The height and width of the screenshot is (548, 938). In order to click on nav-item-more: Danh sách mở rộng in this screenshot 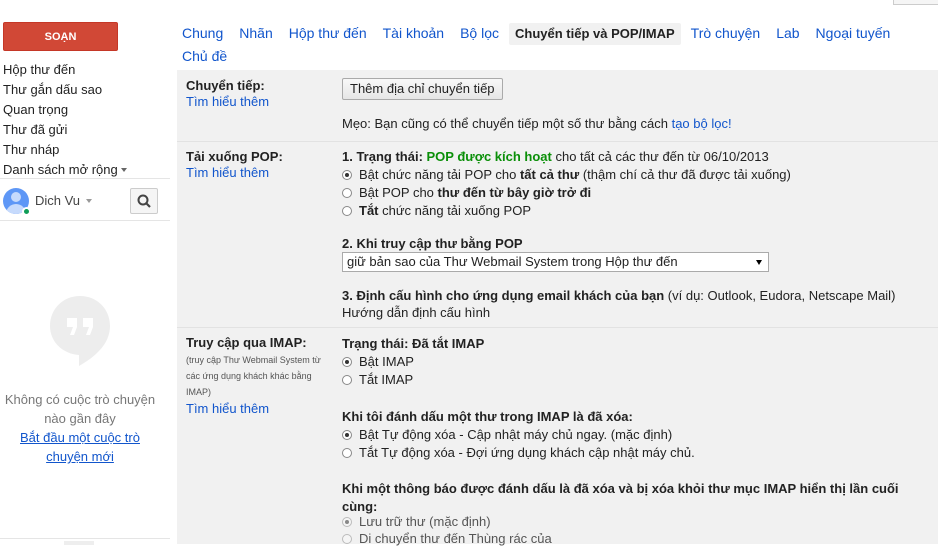, I will do `click(88, 170)`.